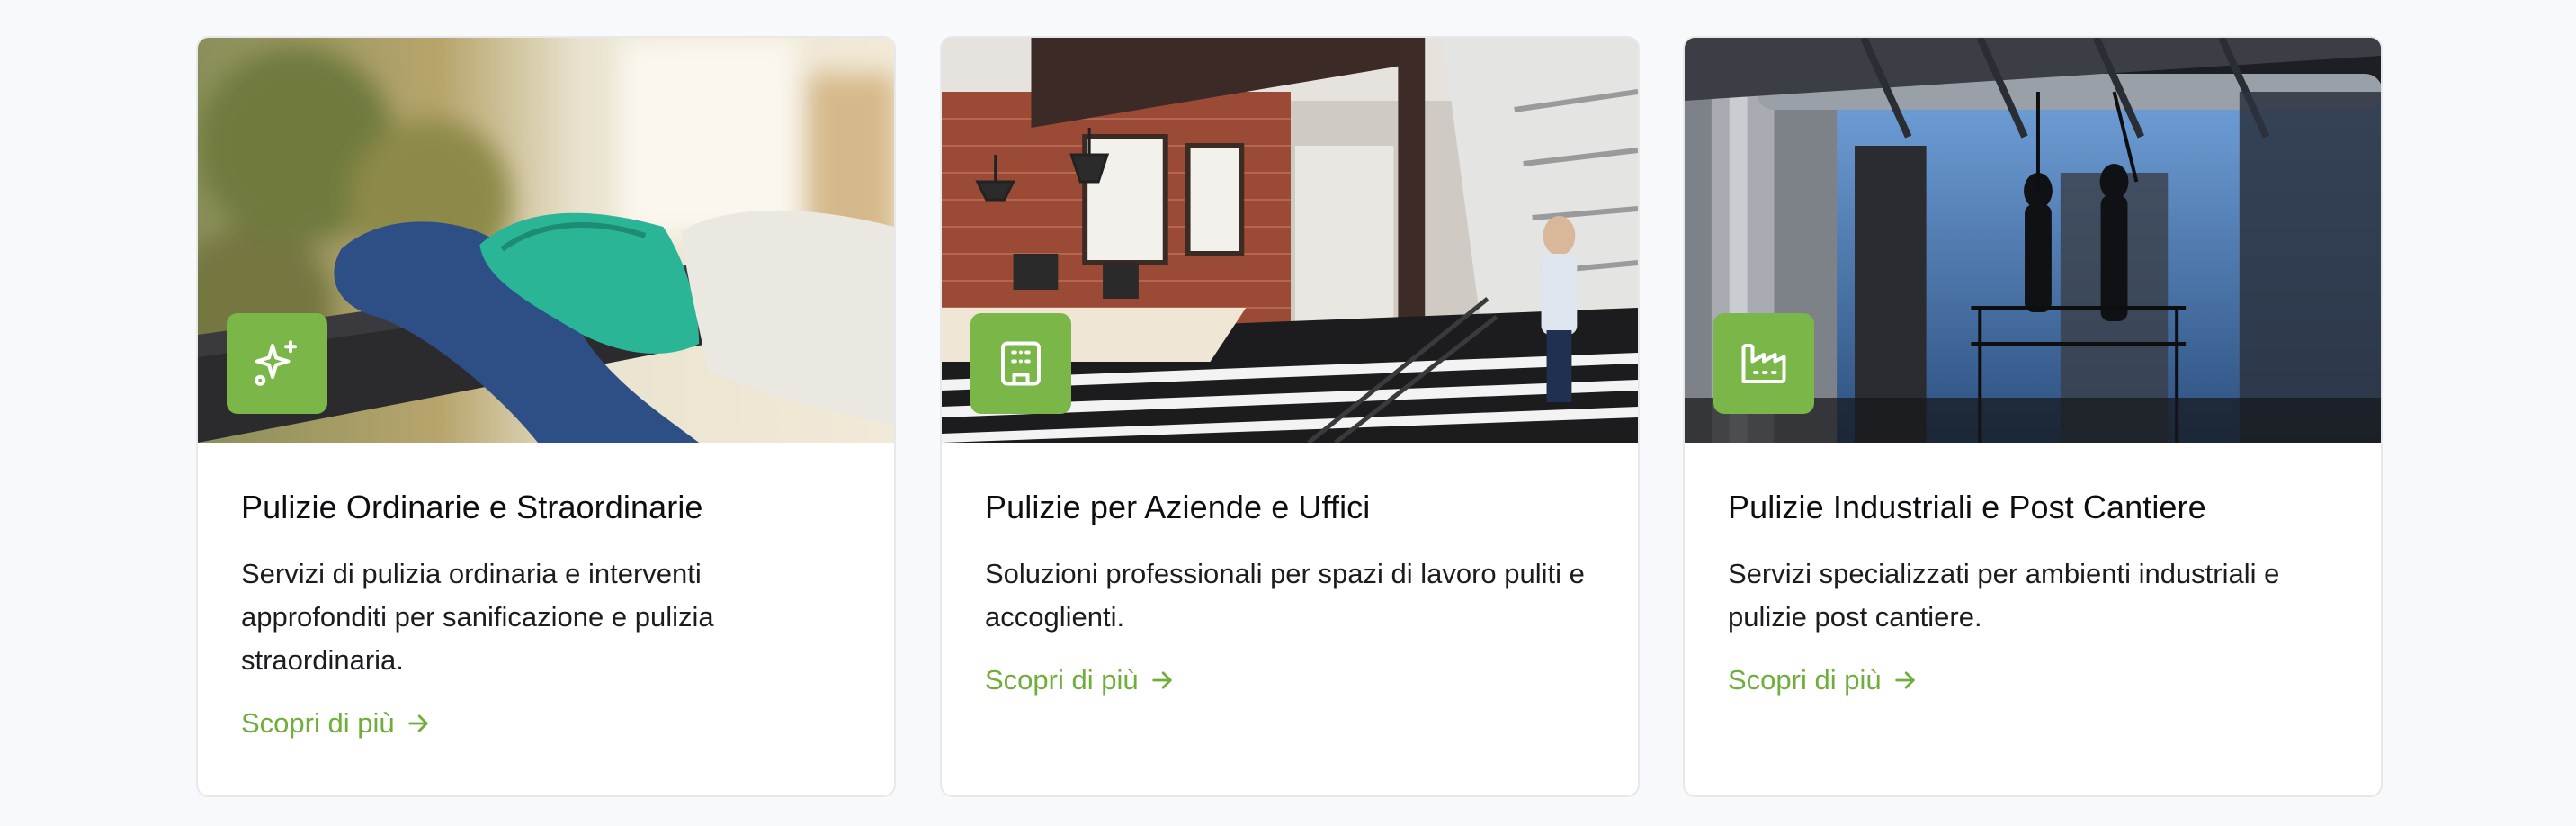  Describe the element at coordinates (1967, 507) in the screenshot. I see `card-title: Pulizie Industriali e Post Cantiere` at that location.